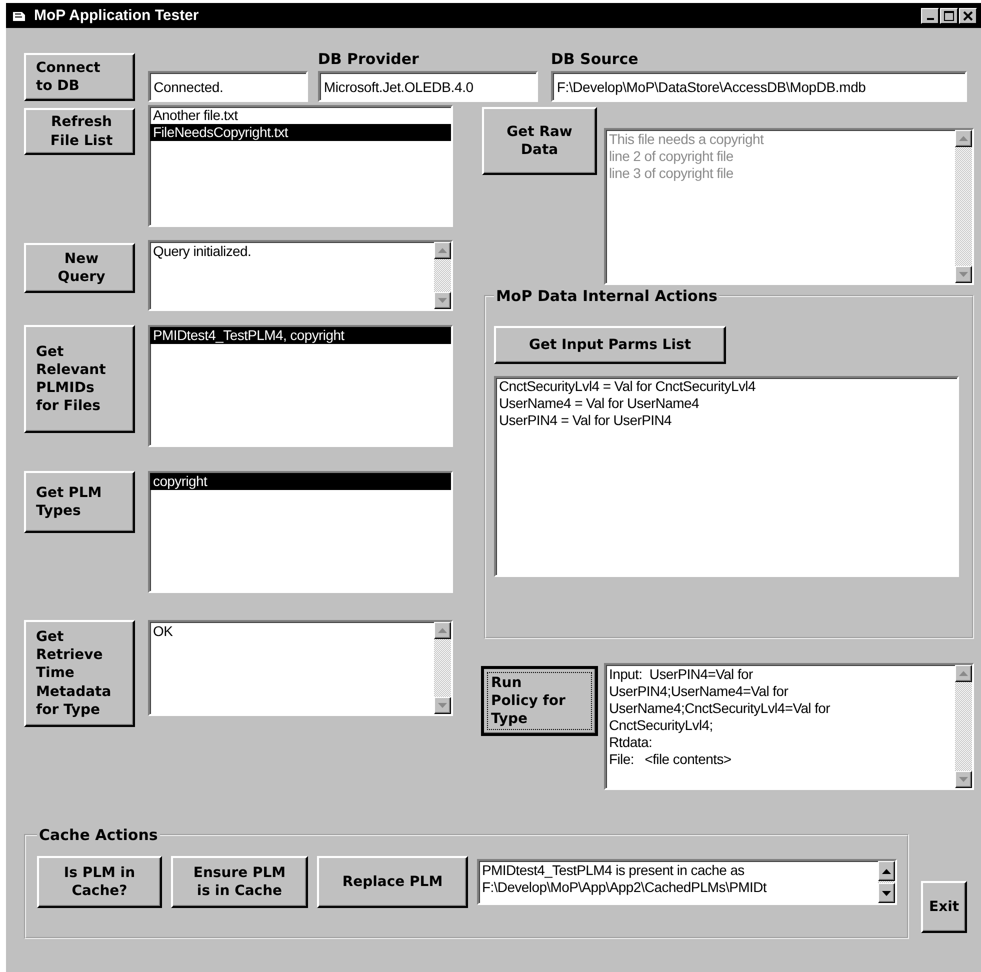 This screenshot has height=972, width=981. Describe the element at coordinates (79, 268) in the screenshot. I see `action-button: New Query` at that location.